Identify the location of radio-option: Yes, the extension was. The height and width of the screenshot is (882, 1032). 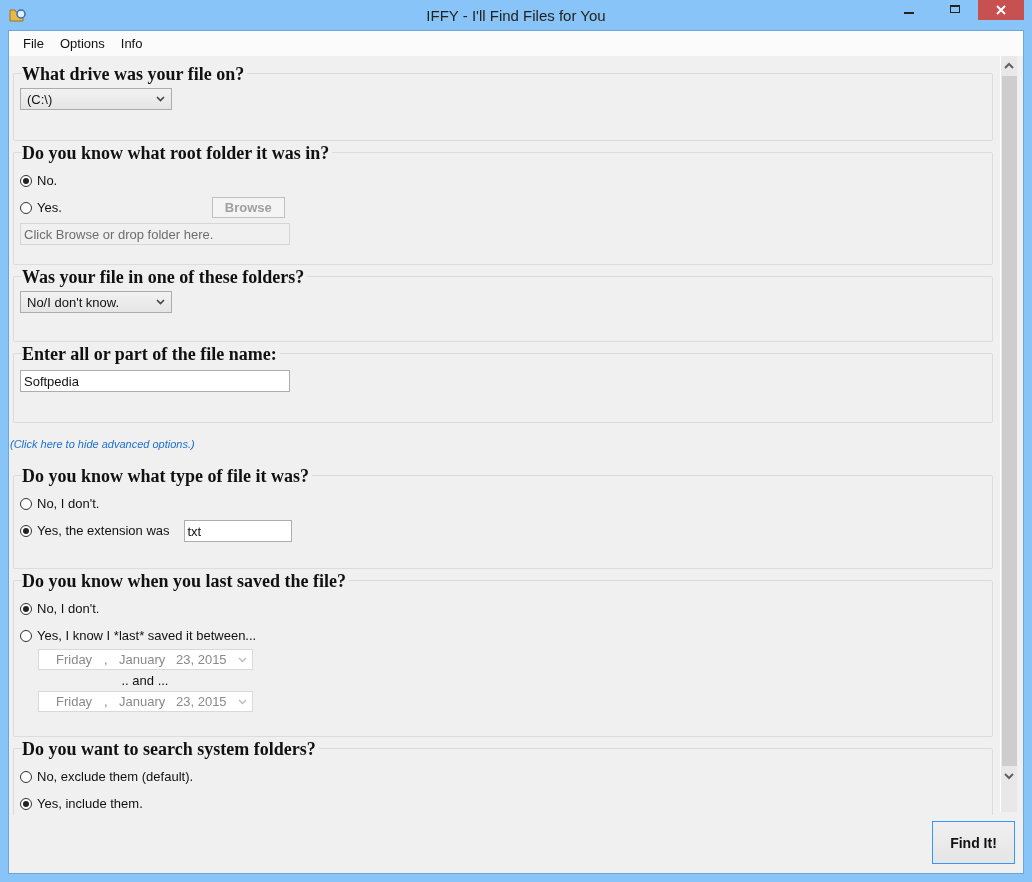
(95, 530).